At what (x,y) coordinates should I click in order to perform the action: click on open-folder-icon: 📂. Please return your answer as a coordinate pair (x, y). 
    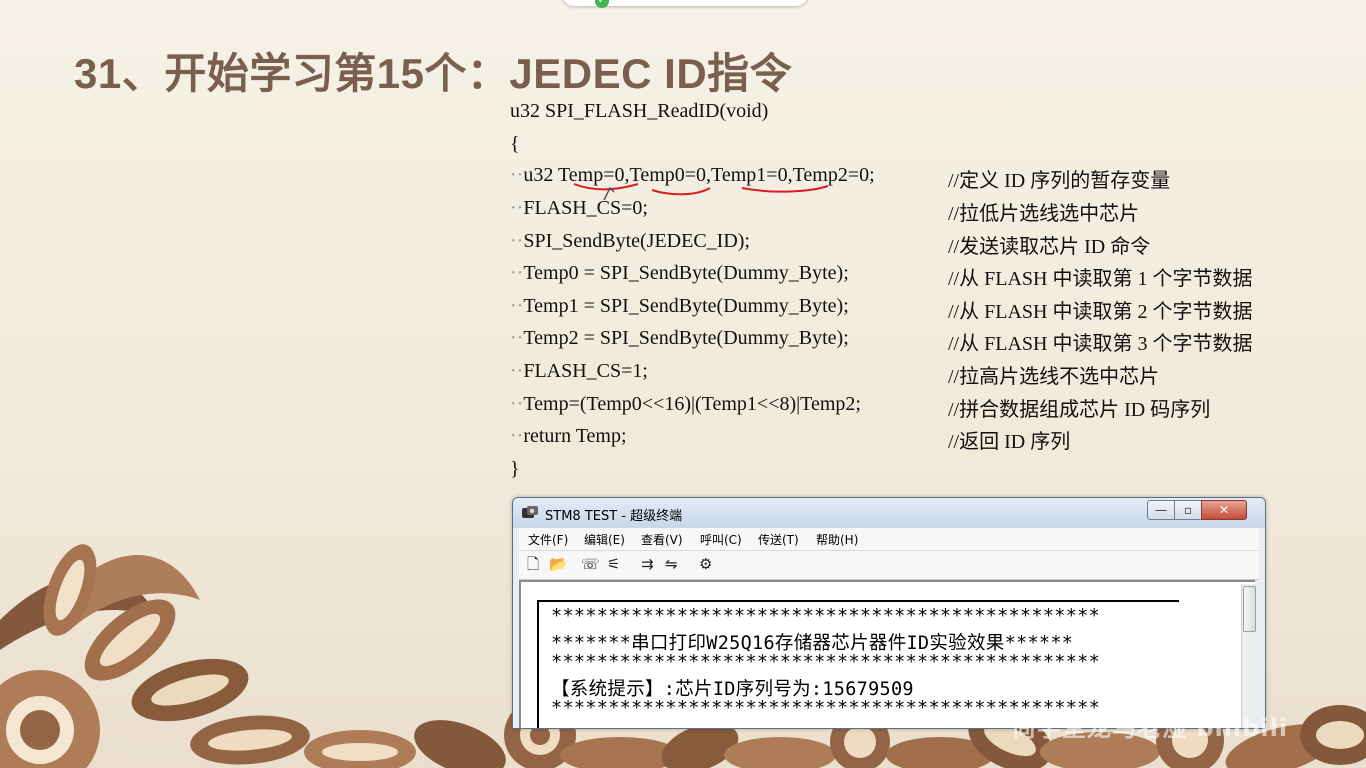
    Looking at the image, I should click on (558, 564).